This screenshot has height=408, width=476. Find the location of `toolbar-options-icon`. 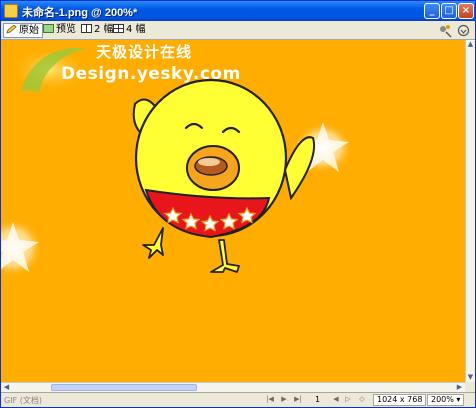

toolbar-options-icon is located at coordinates (463, 30).